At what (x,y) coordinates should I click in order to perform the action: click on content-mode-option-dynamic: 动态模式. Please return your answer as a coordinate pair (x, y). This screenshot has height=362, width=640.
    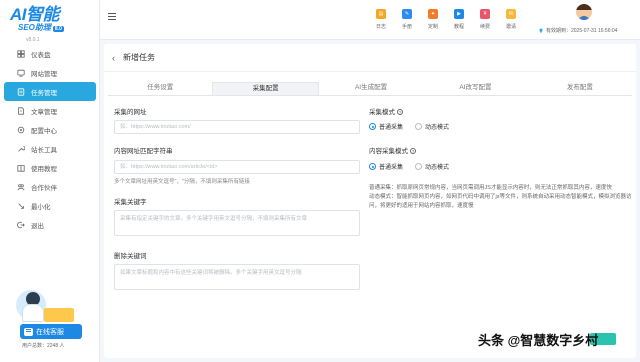
    Looking at the image, I should click on (432, 166).